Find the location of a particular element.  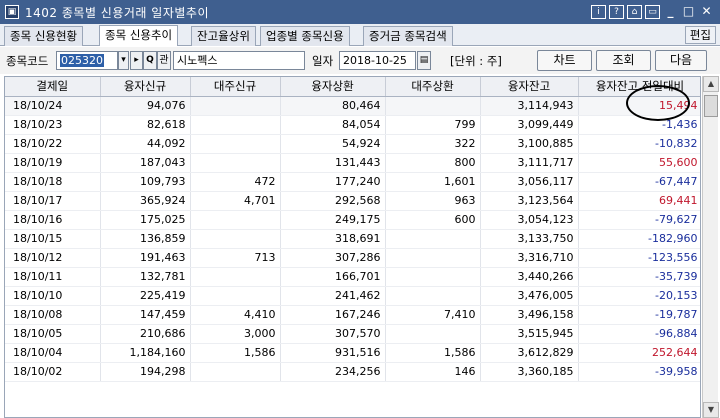

code-dropdown-icon: ▾ is located at coordinates (123, 60).